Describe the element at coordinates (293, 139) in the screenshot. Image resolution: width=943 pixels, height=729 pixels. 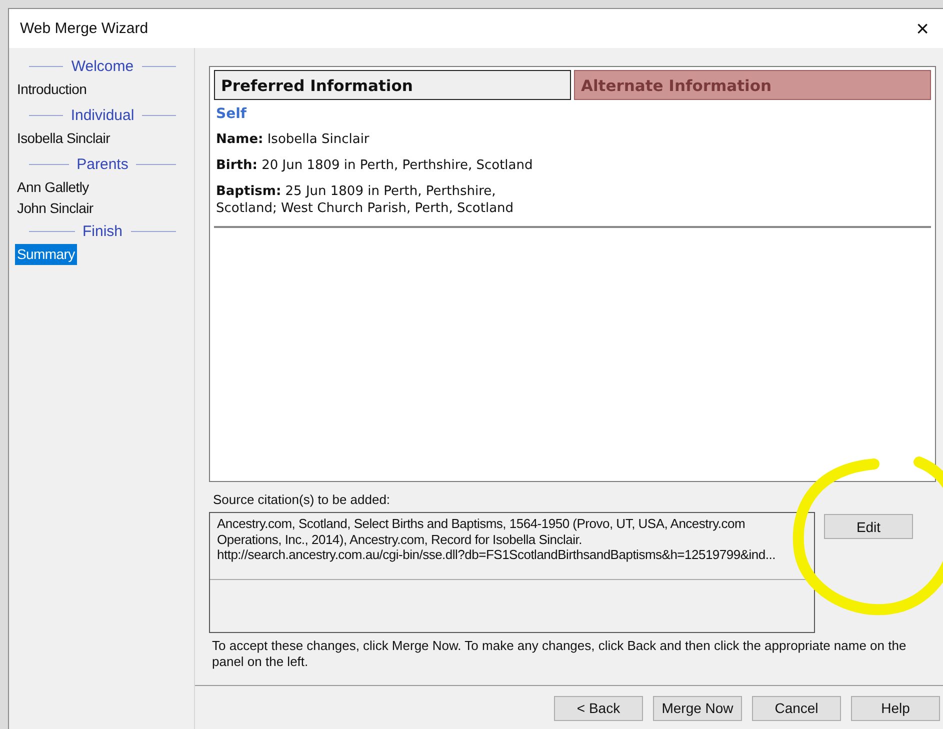
I see `fact-text: Name: Isobella Sinclair` at that location.